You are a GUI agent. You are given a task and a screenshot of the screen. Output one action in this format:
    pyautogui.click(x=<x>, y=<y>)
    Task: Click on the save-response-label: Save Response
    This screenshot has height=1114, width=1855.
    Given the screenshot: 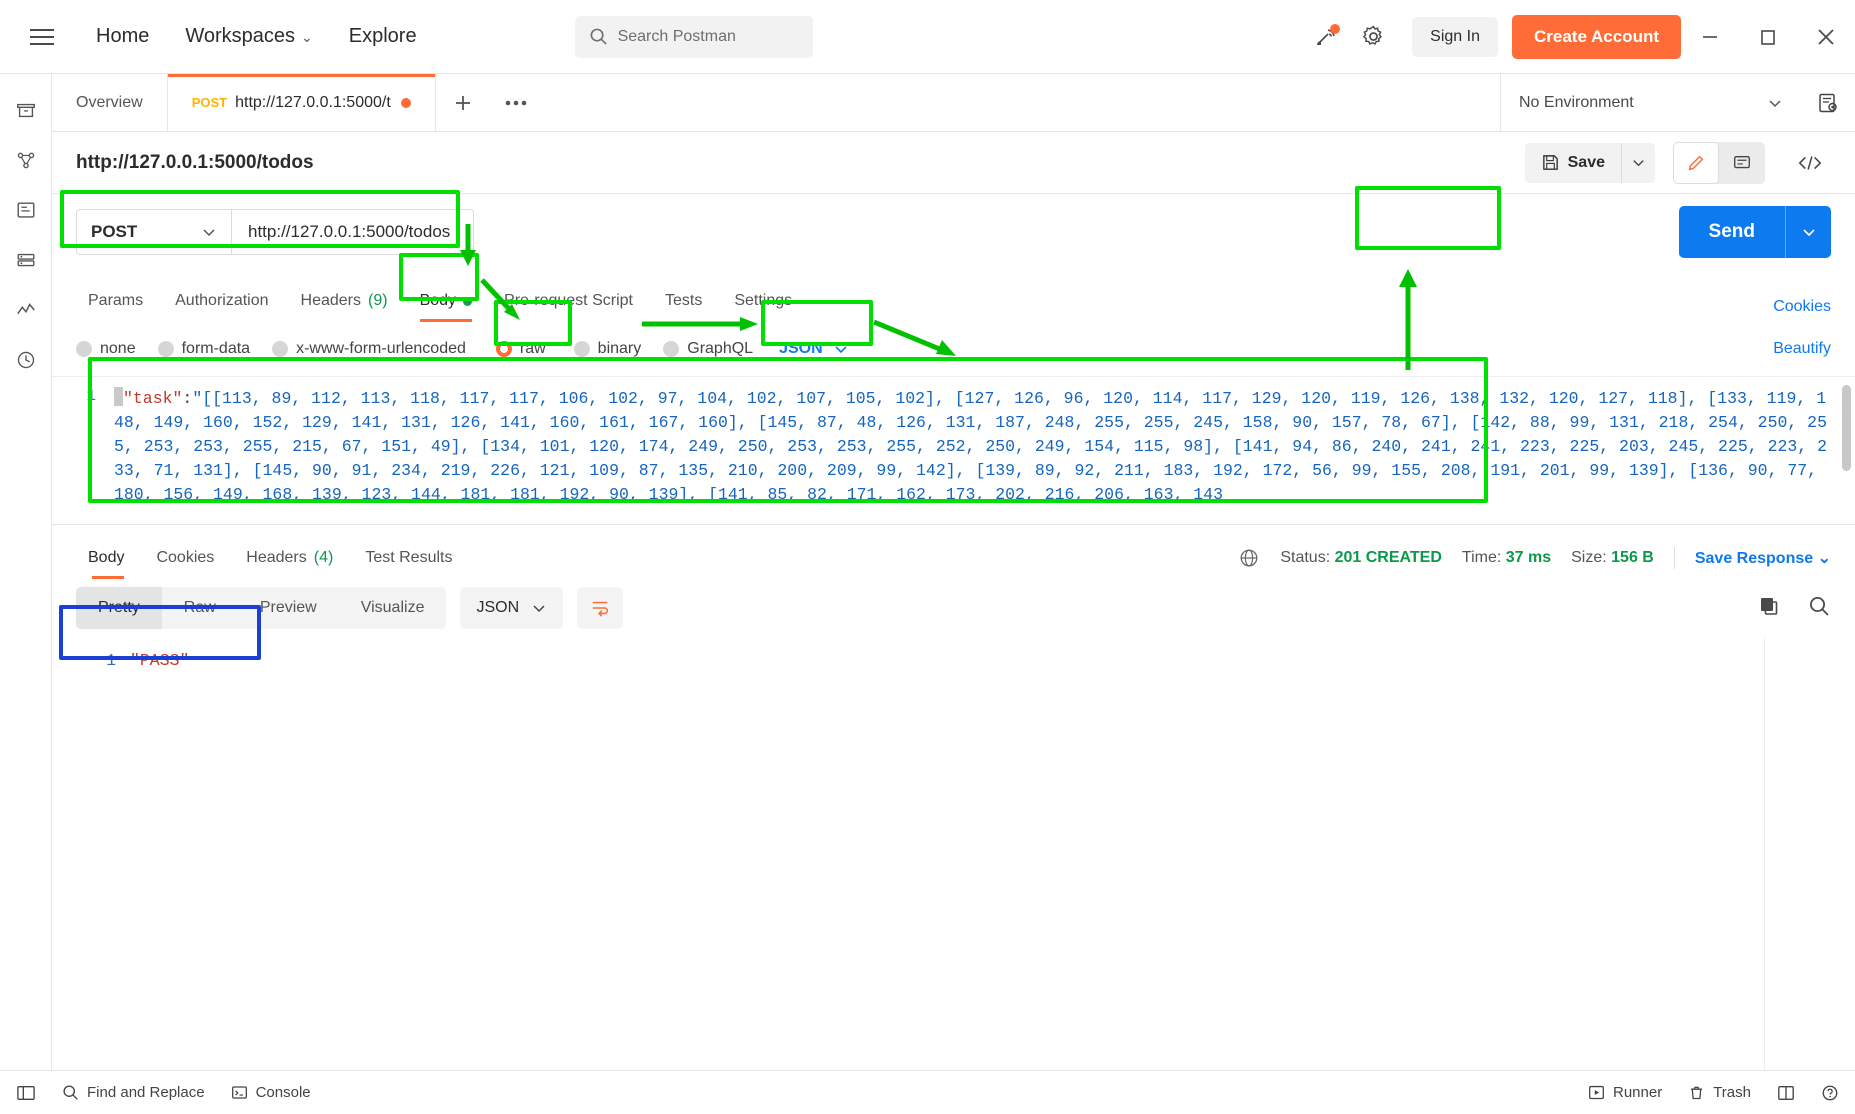 What is the action you would take?
    pyautogui.click(x=1754, y=558)
    